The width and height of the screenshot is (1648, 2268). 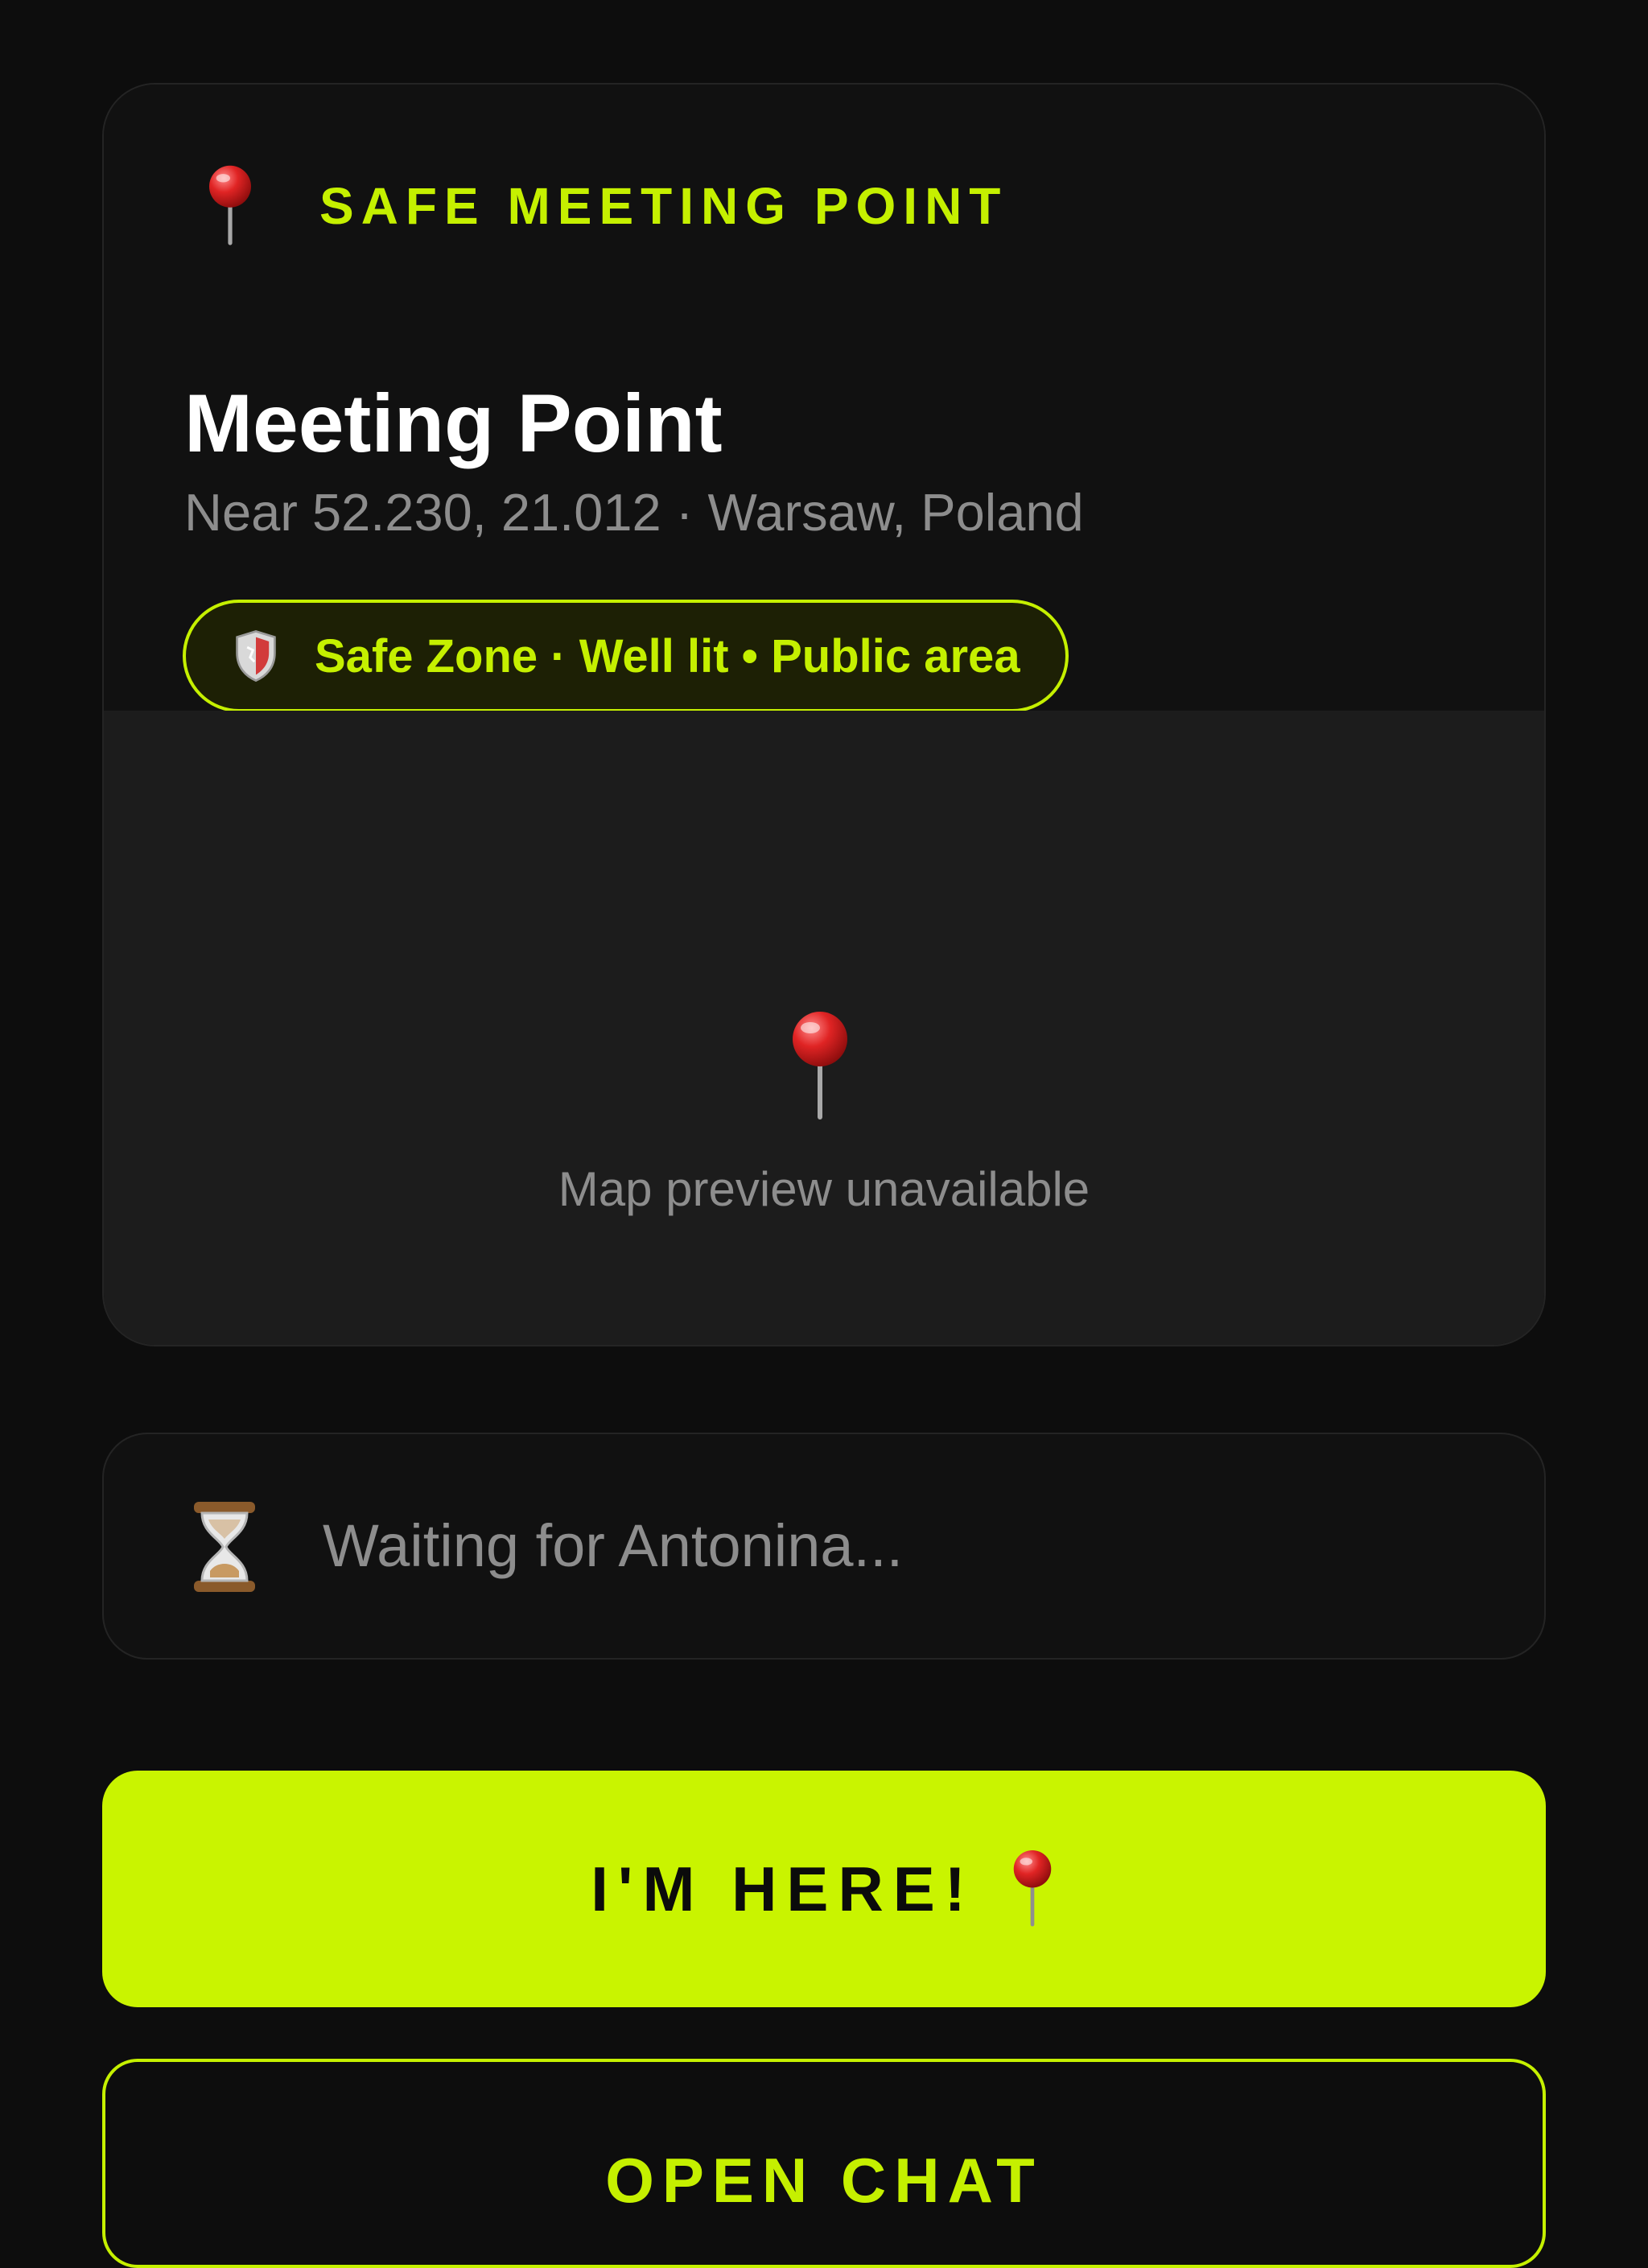 I want to click on im-here-button: I'M HERE!, so click(x=824, y=1889).